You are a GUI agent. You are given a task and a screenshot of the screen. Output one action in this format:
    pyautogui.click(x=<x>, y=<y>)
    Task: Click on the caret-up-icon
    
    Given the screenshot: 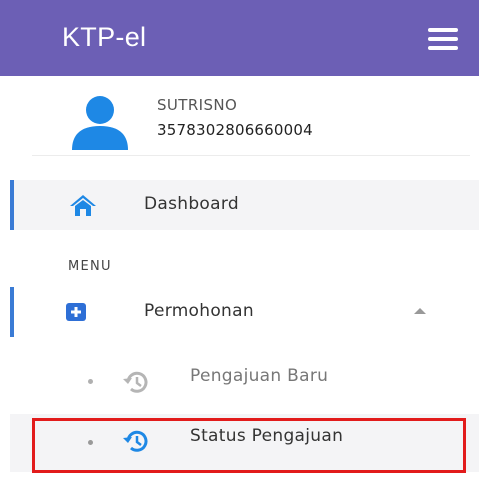 What is the action you would take?
    pyautogui.click(x=420, y=311)
    